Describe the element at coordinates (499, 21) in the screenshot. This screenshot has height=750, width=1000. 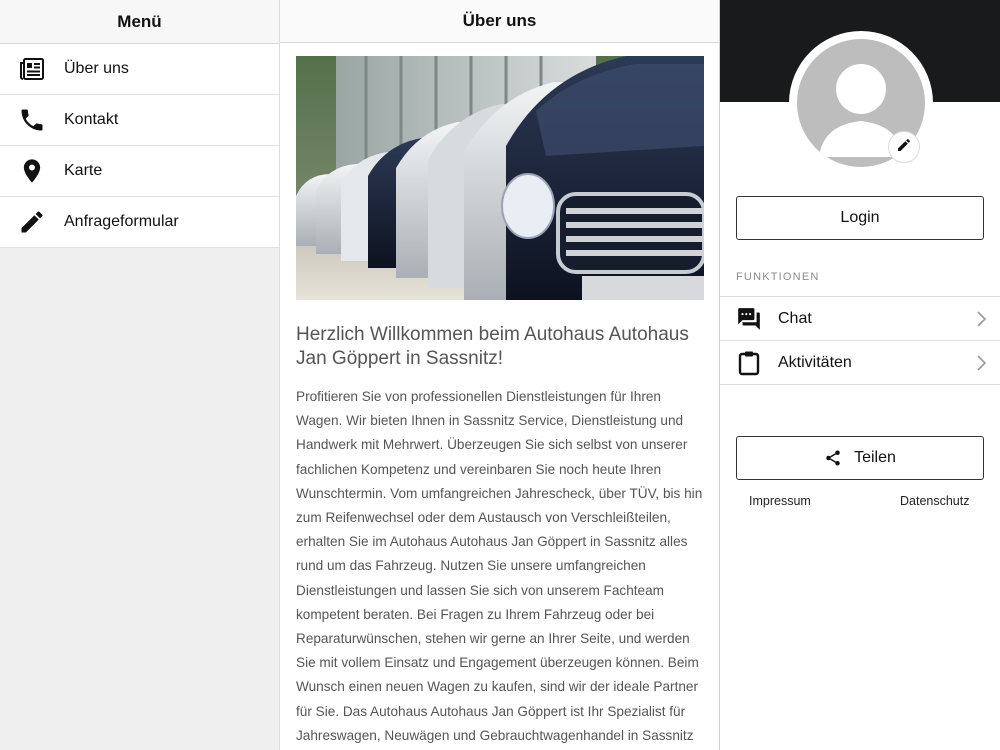
I see `page-title: Über uns` at that location.